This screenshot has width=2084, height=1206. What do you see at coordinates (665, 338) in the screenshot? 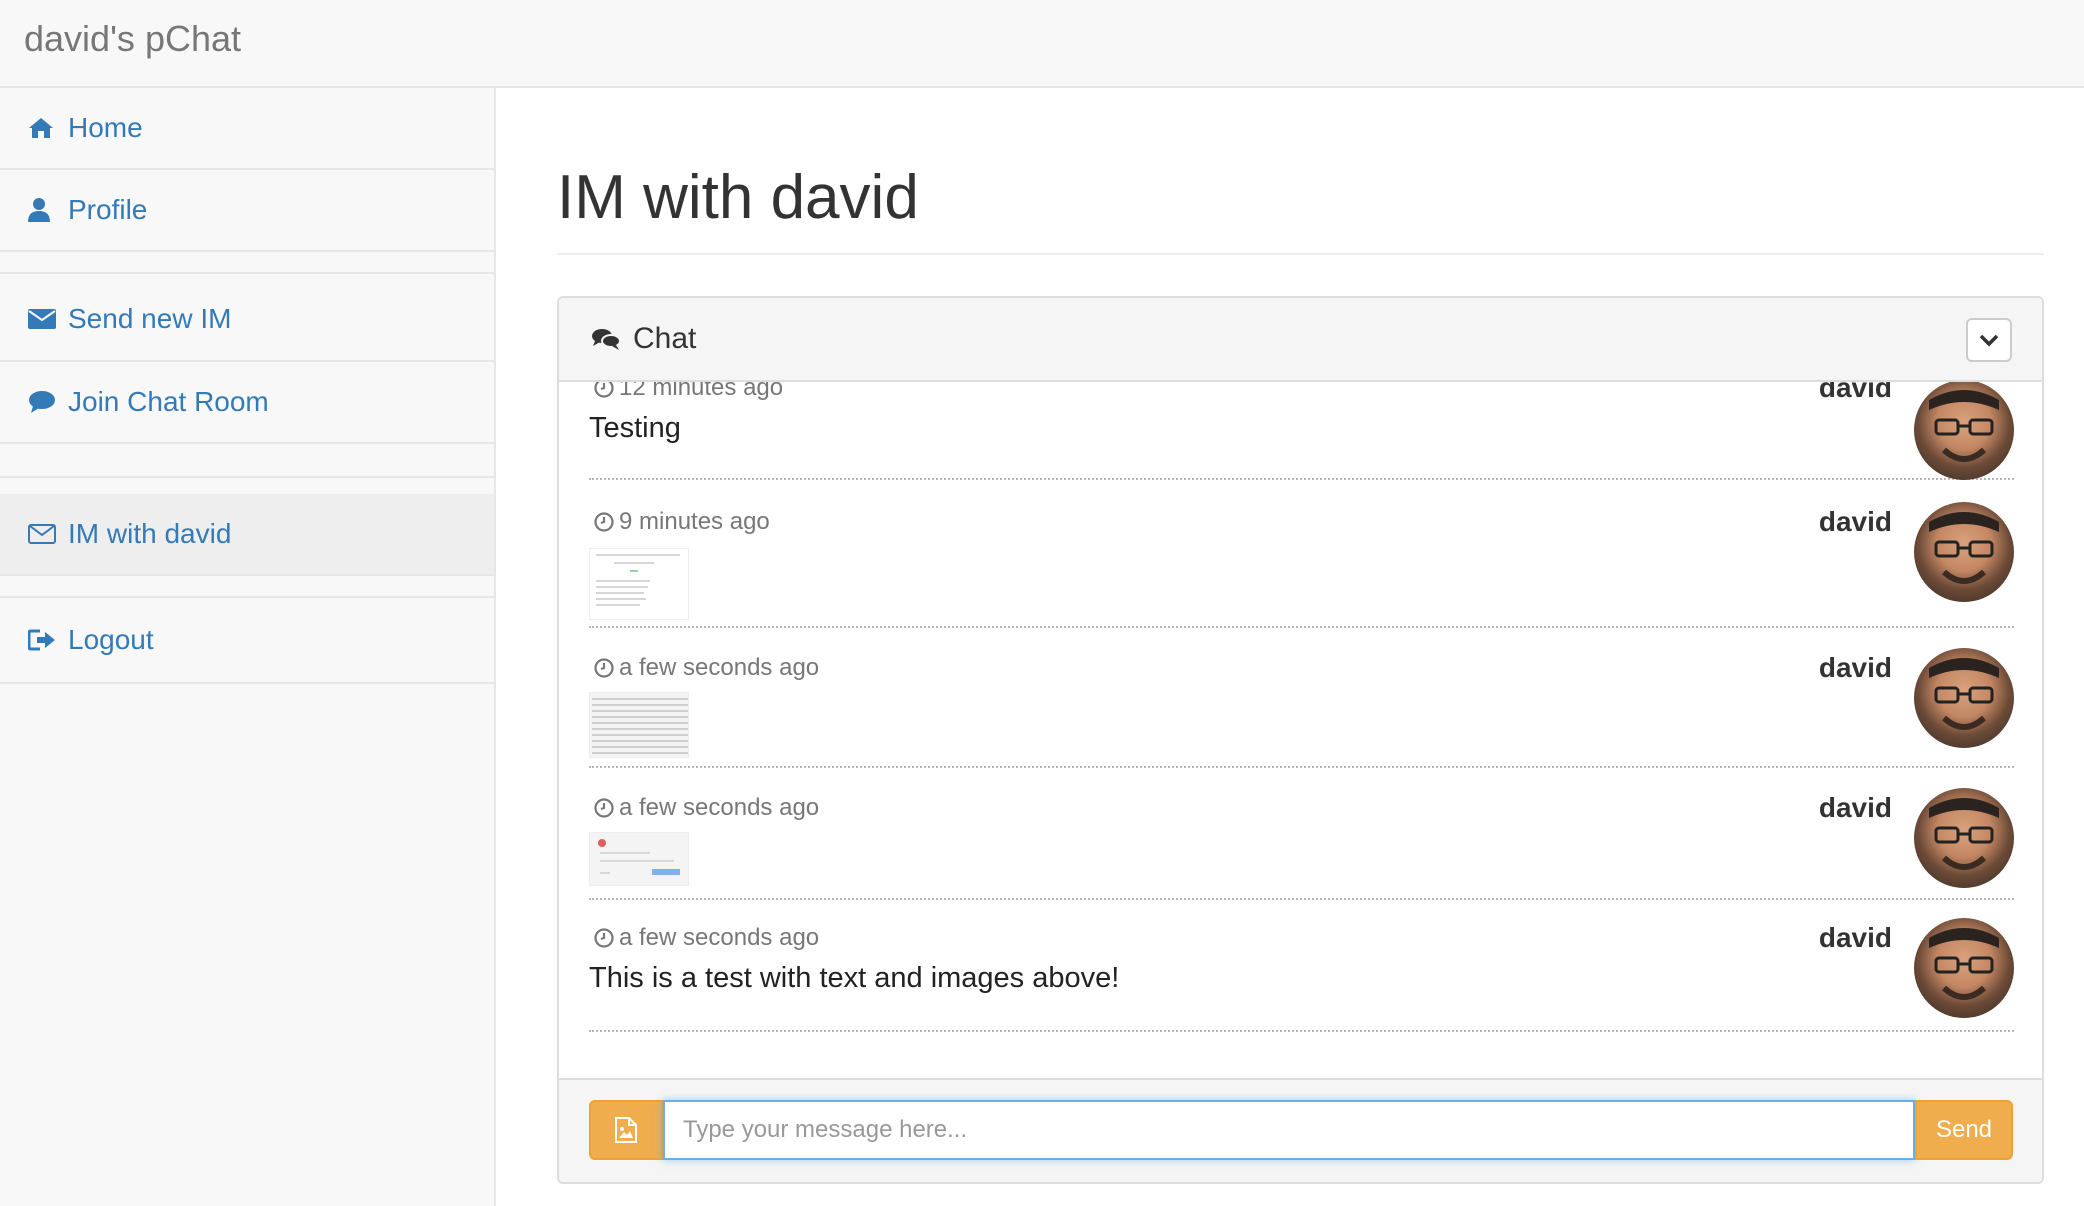
I see `panel-title-text: Chat` at bounding box center [665, 338].